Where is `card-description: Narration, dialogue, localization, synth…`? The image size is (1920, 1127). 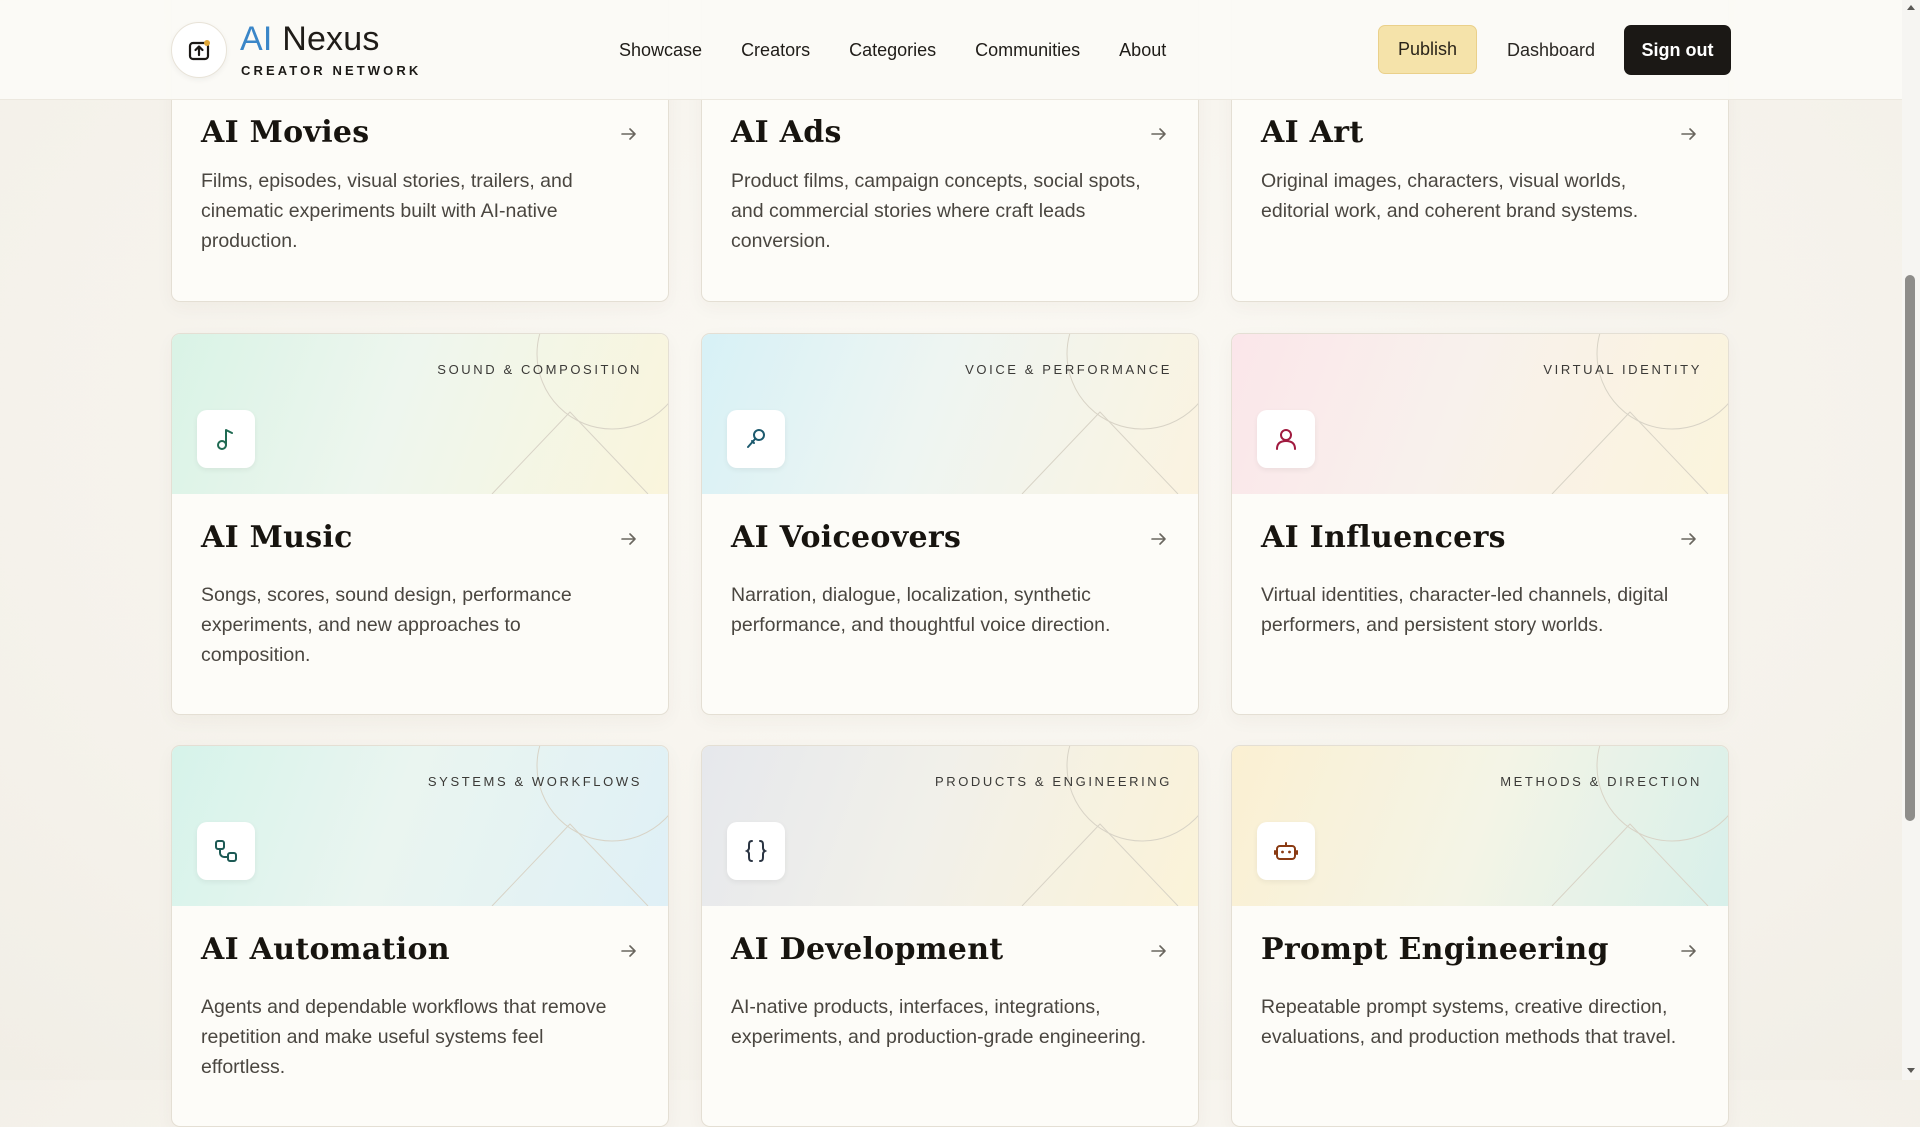 card-description: Narration, dialogue, localization, synth… is located at coordinates (921, 610).